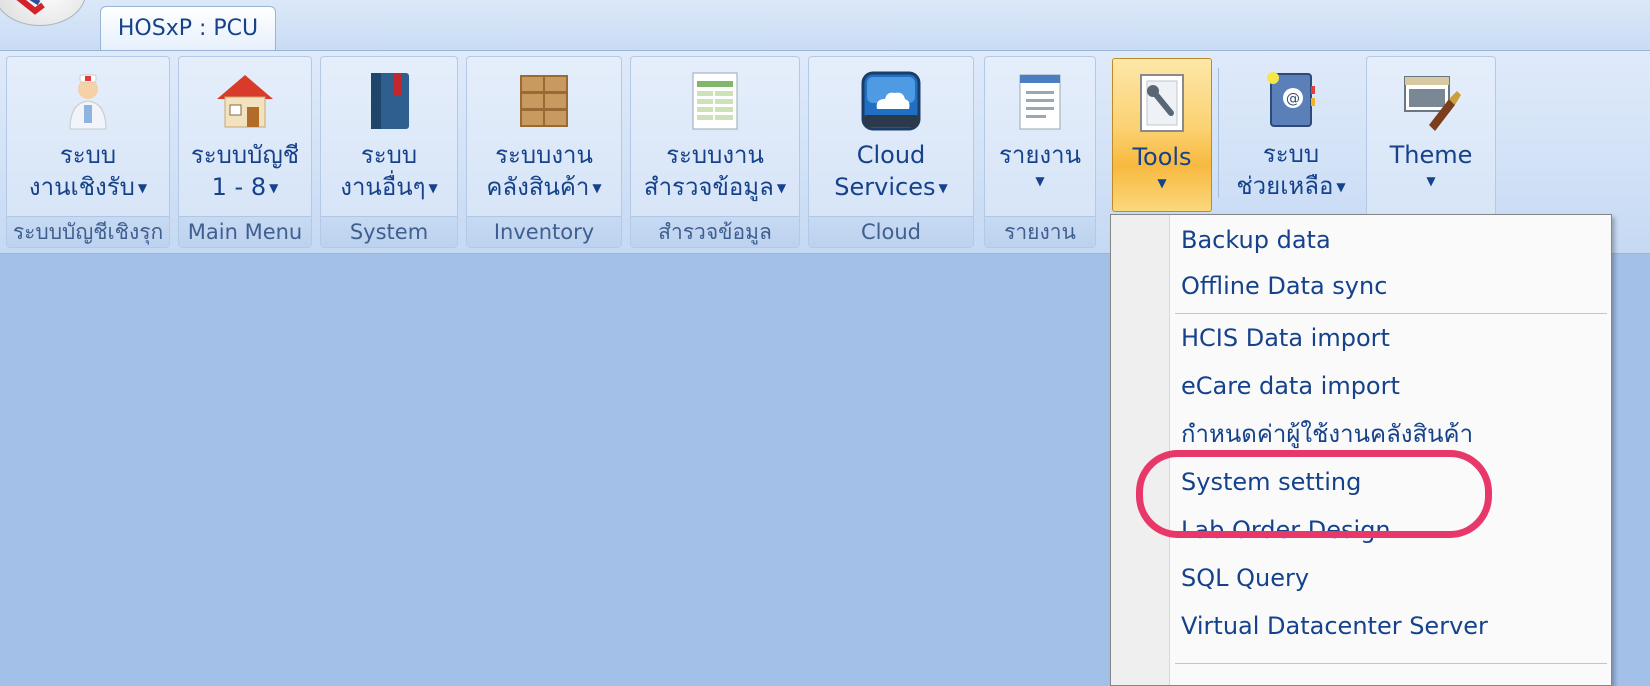  I want to click on group-active-accounting: ระบบ งานเชิงรับ ▼ ระบบบัญชีเชิงรุก, so click(88, 152).